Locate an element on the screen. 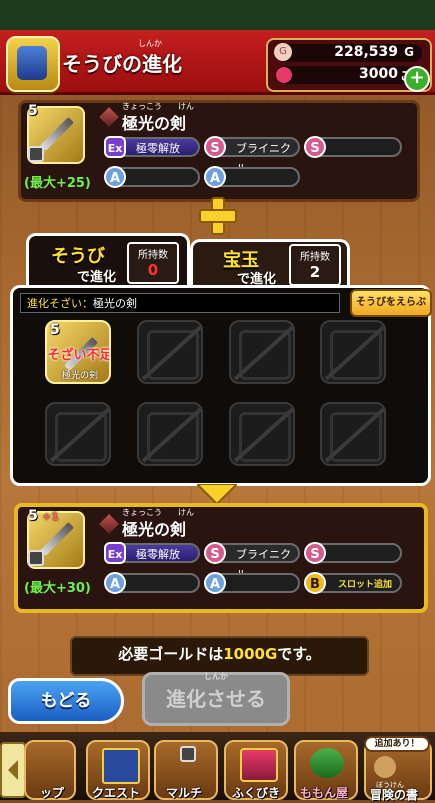 The width and height of the screenshot is (435, 803). top-strip is located at coordinates (217, 15).